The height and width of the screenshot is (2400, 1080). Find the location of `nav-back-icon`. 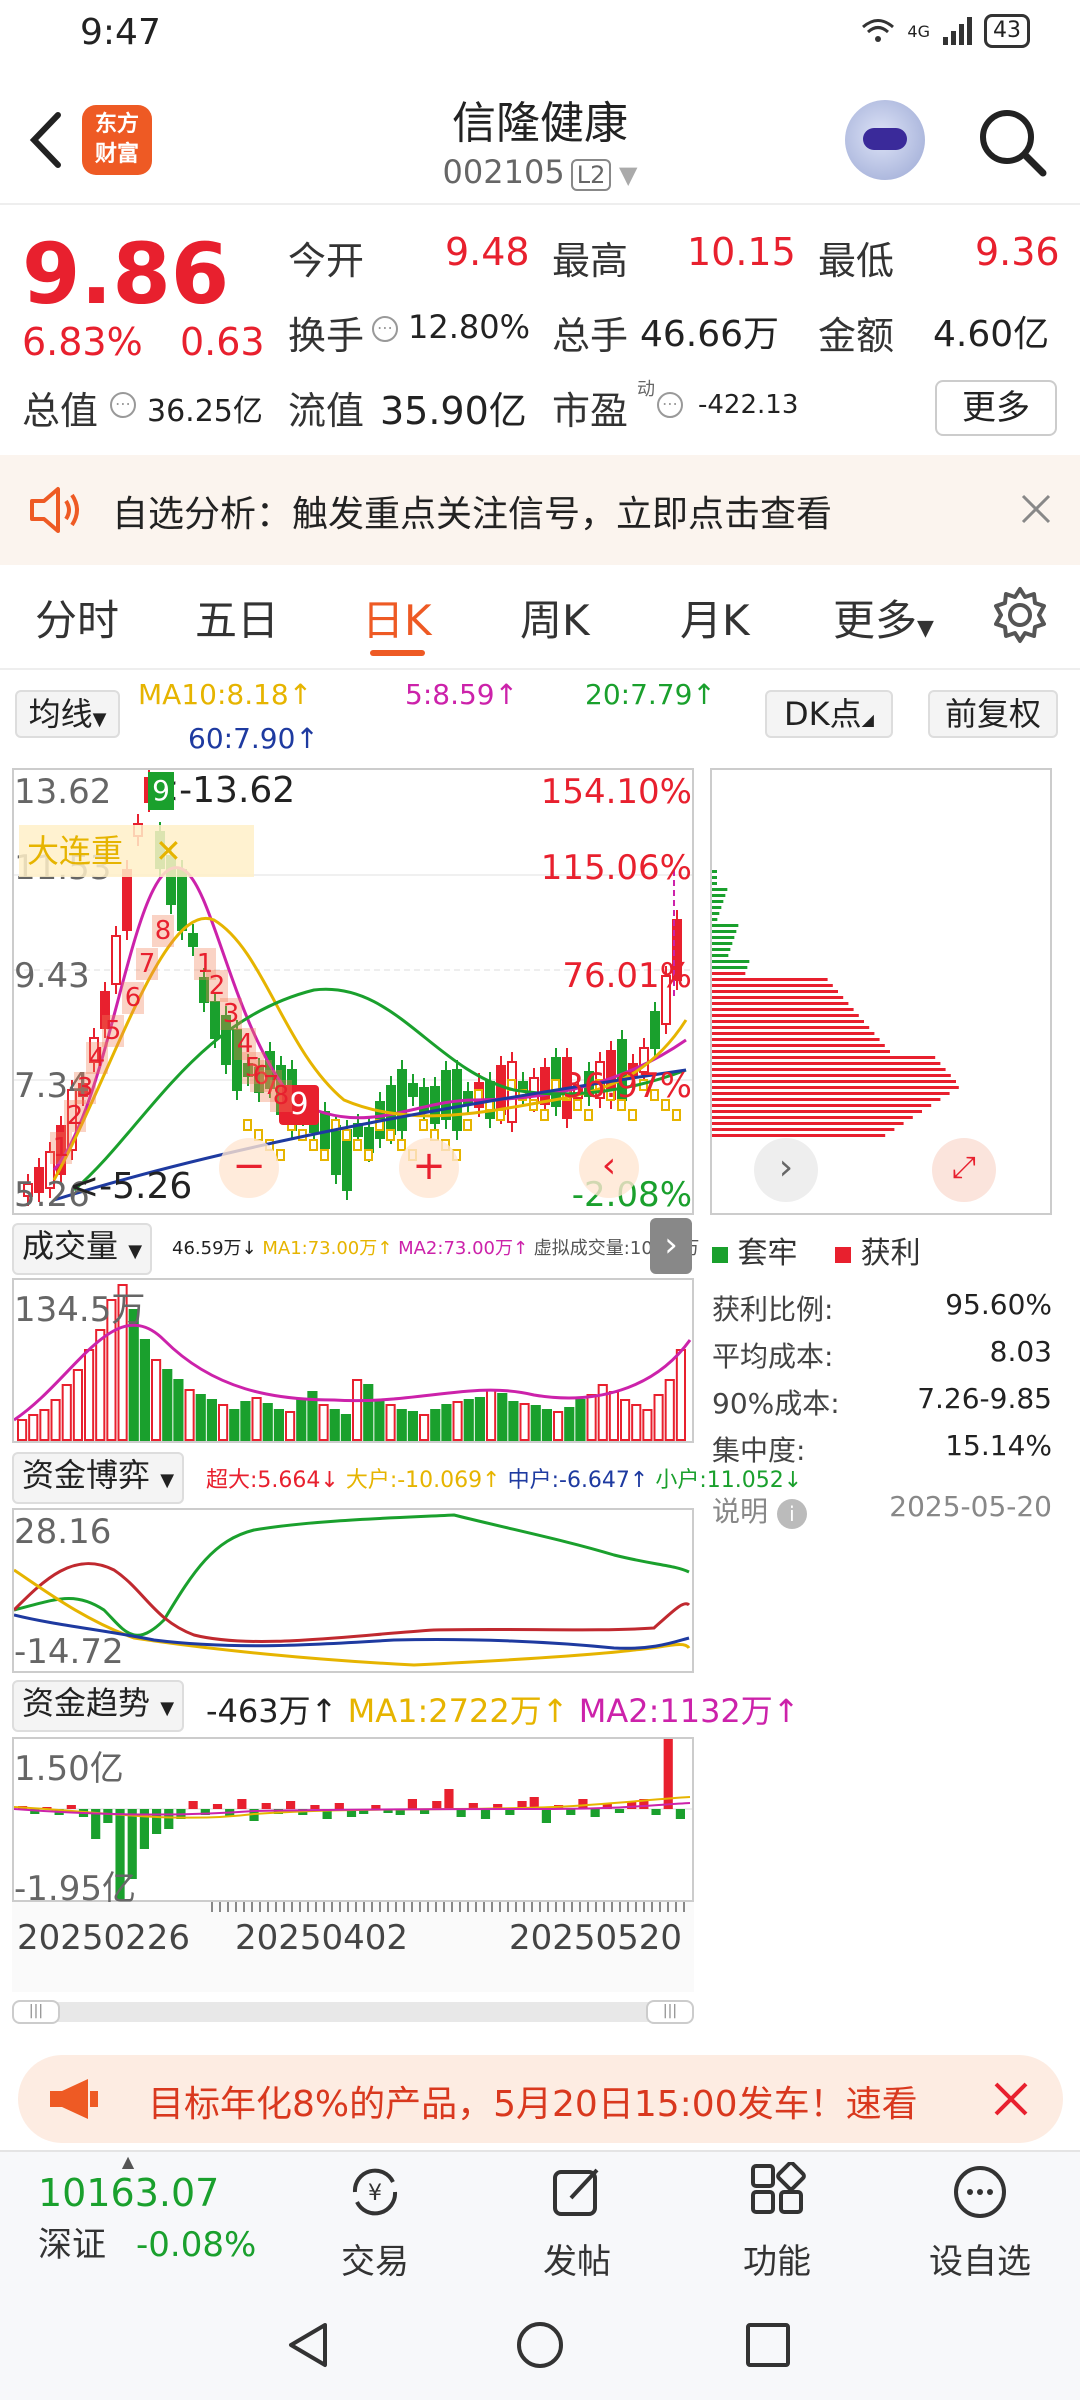

nav-back-icon is located at coordinates (308, 2345).